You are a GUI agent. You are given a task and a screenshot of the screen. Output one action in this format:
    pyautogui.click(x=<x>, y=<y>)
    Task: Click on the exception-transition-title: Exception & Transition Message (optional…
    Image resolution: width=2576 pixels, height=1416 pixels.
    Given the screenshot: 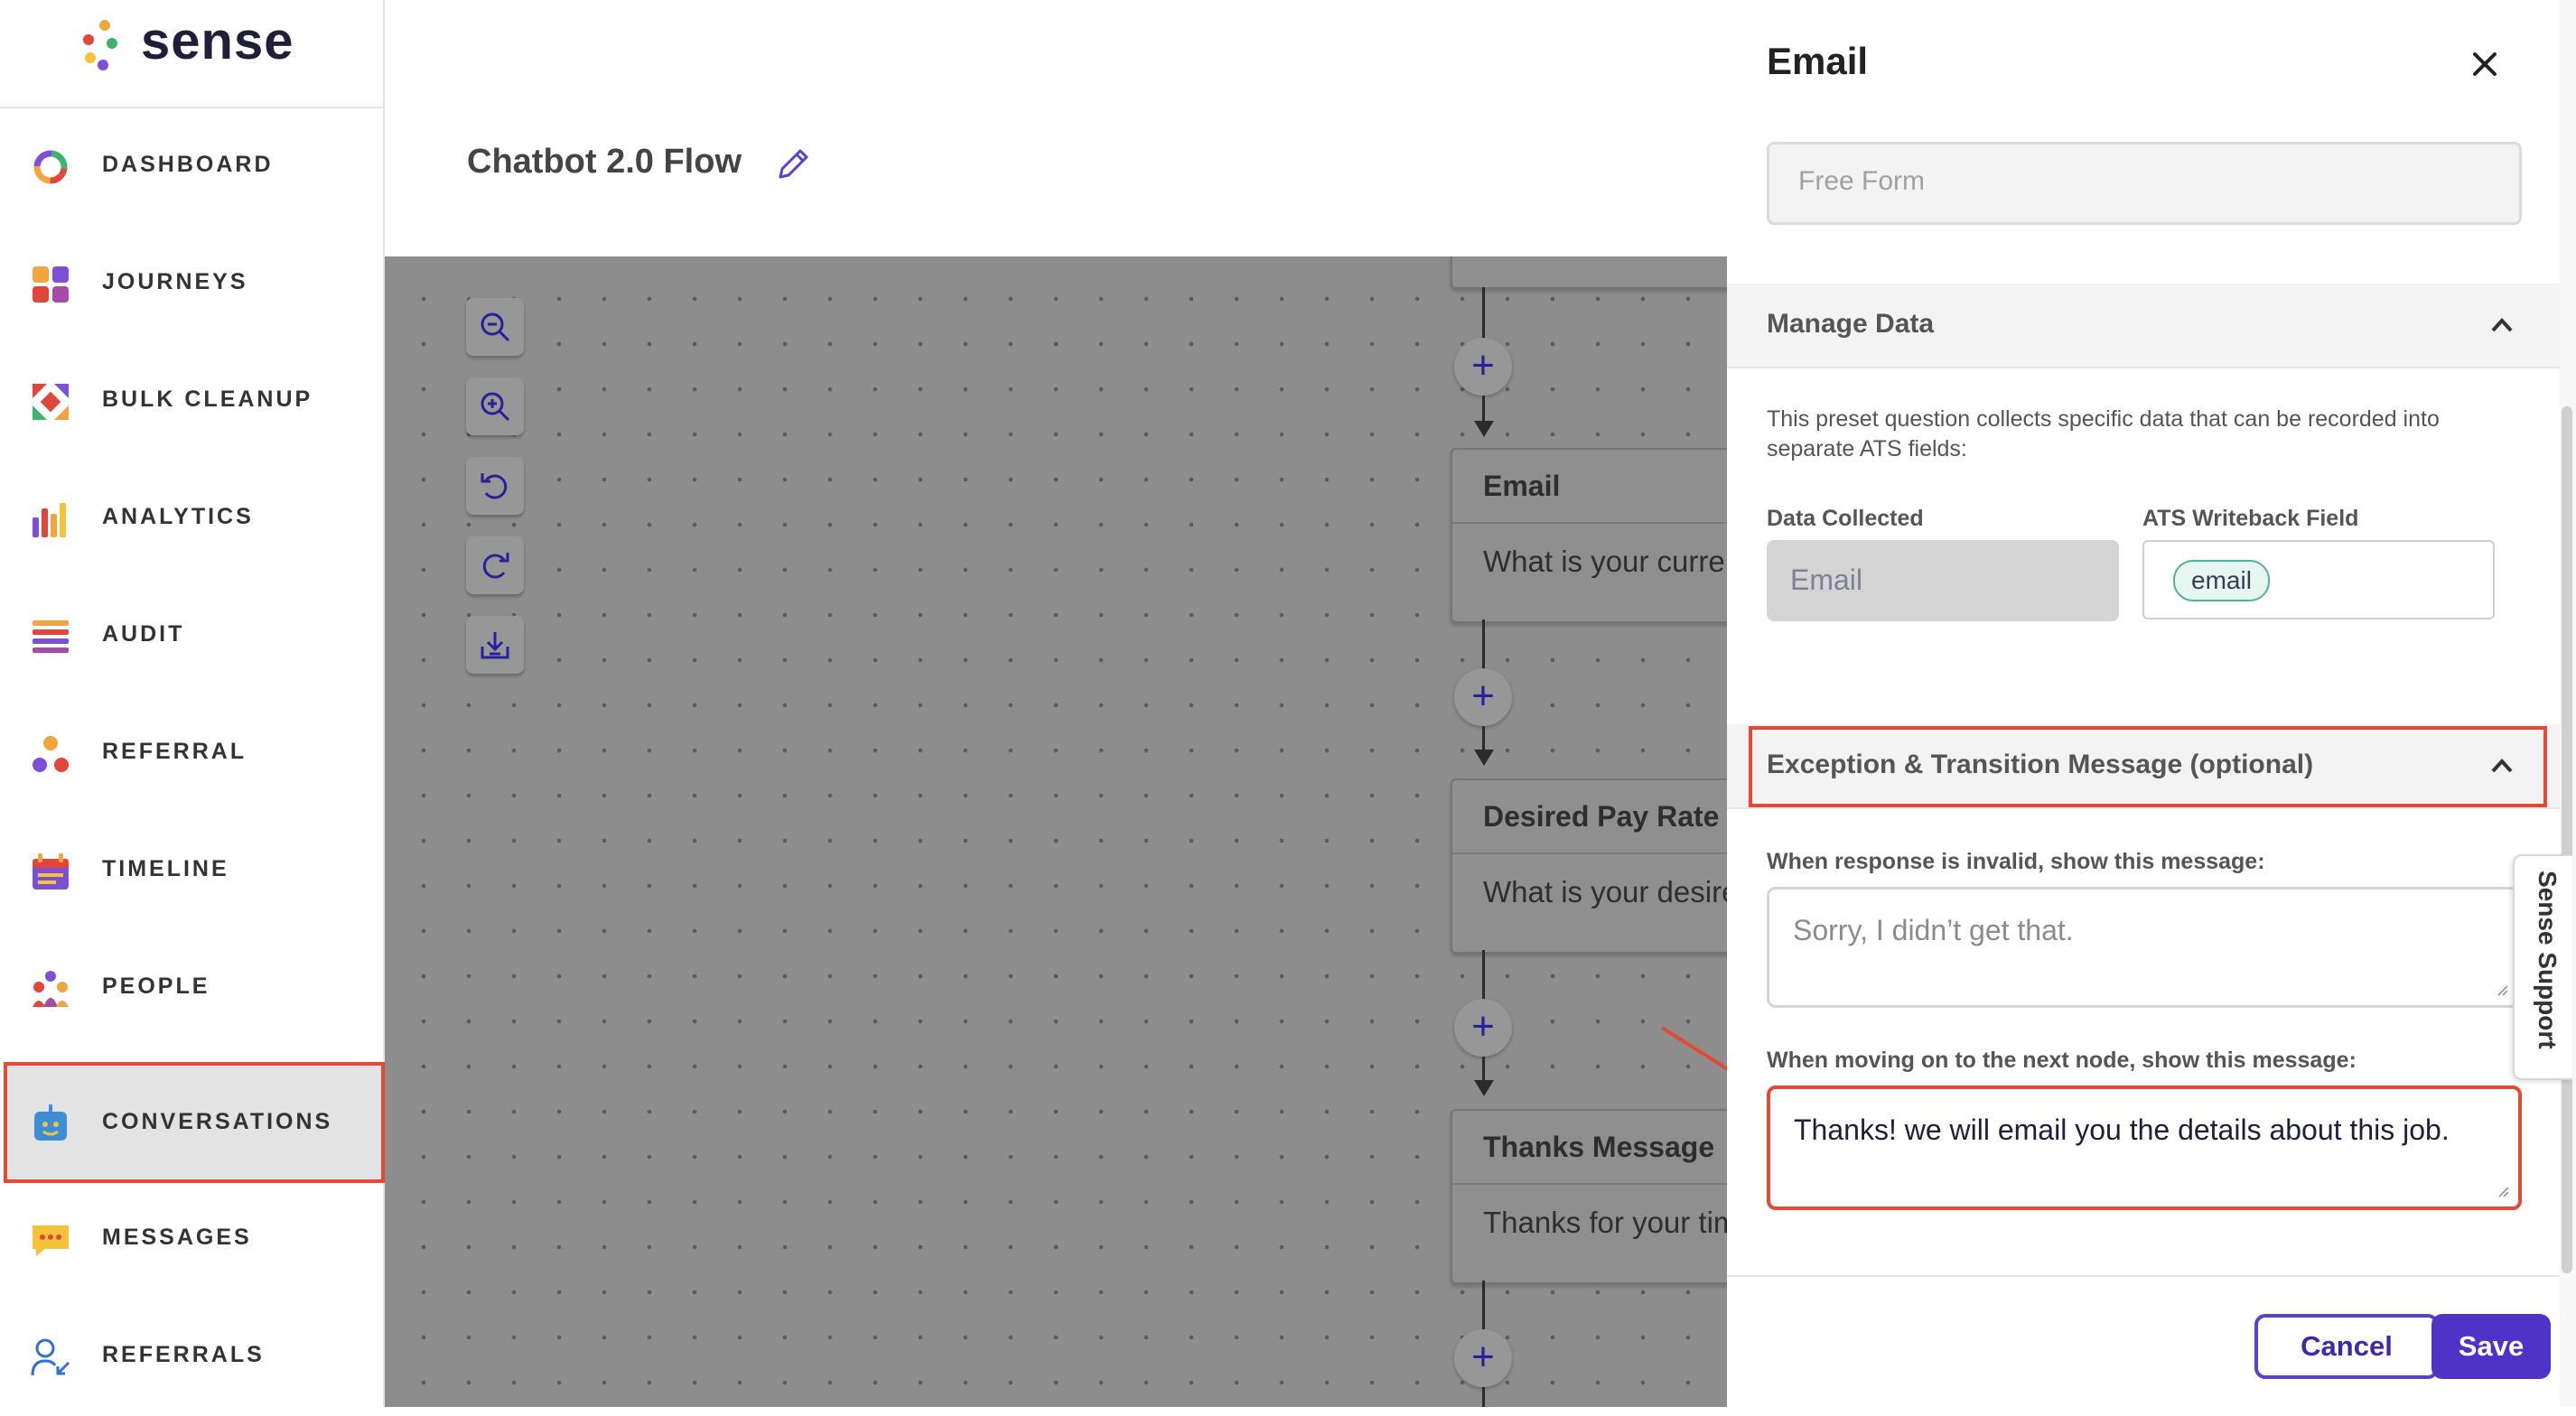 What is the action you would take?
    pyautogui.click(x=2040, y=764)
    